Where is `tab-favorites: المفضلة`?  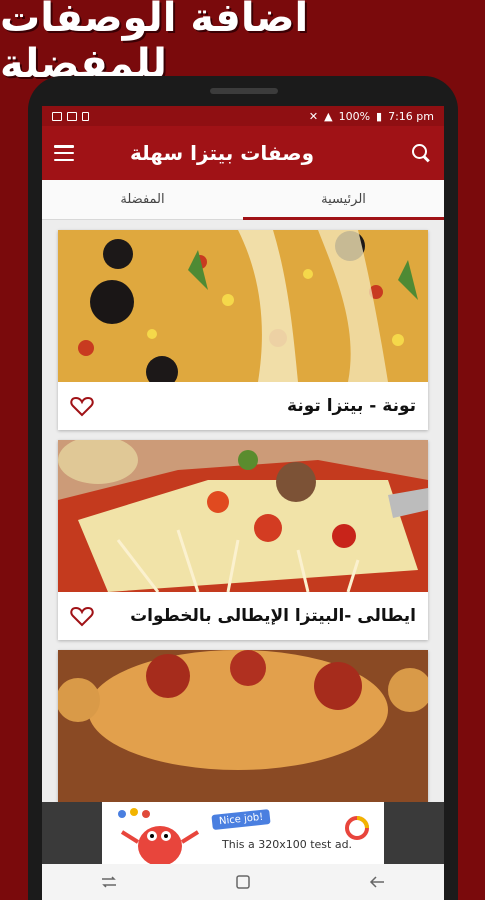
tab-favorites: المفضلة is located at coordinates (142, 199).